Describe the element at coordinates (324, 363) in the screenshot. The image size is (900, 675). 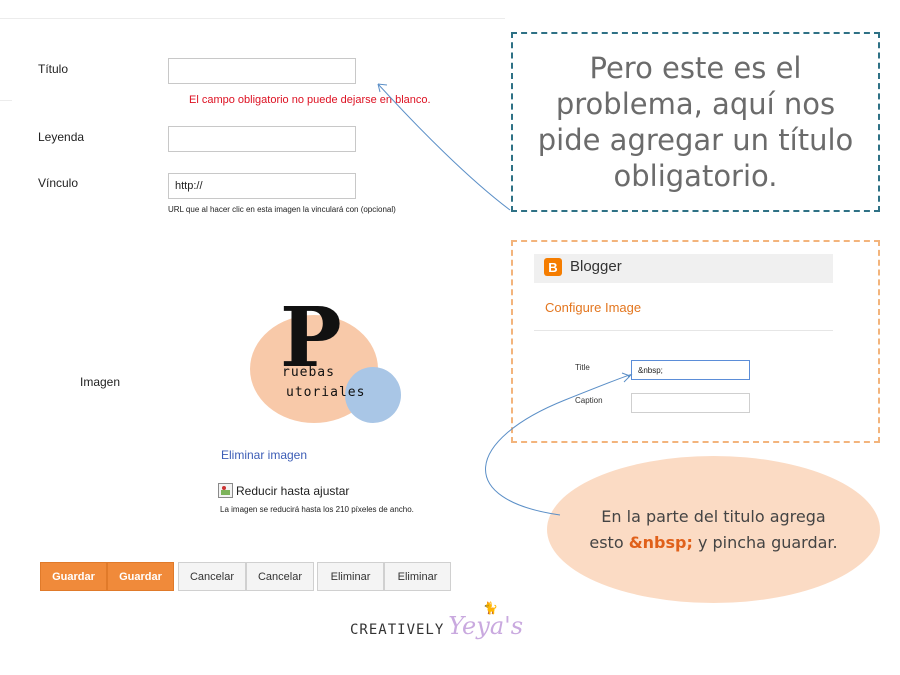
I see `image-preview: P ruebas utoriales` at that location.